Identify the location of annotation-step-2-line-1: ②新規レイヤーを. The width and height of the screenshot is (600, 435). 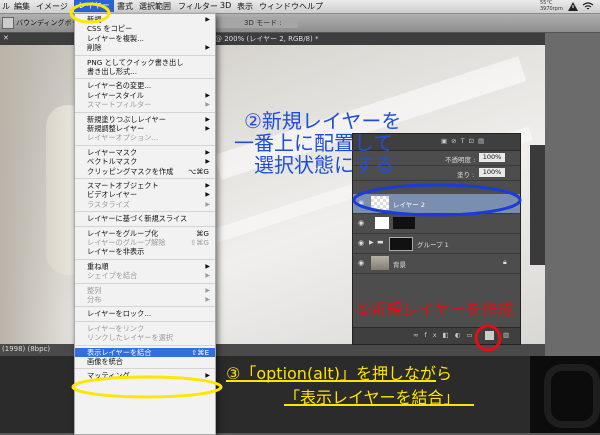
(323, 121).